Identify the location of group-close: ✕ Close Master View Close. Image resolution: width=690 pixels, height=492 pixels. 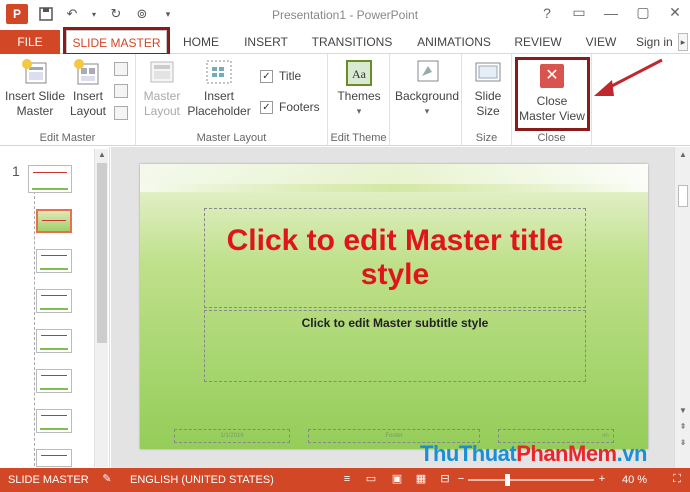
(552, 100).